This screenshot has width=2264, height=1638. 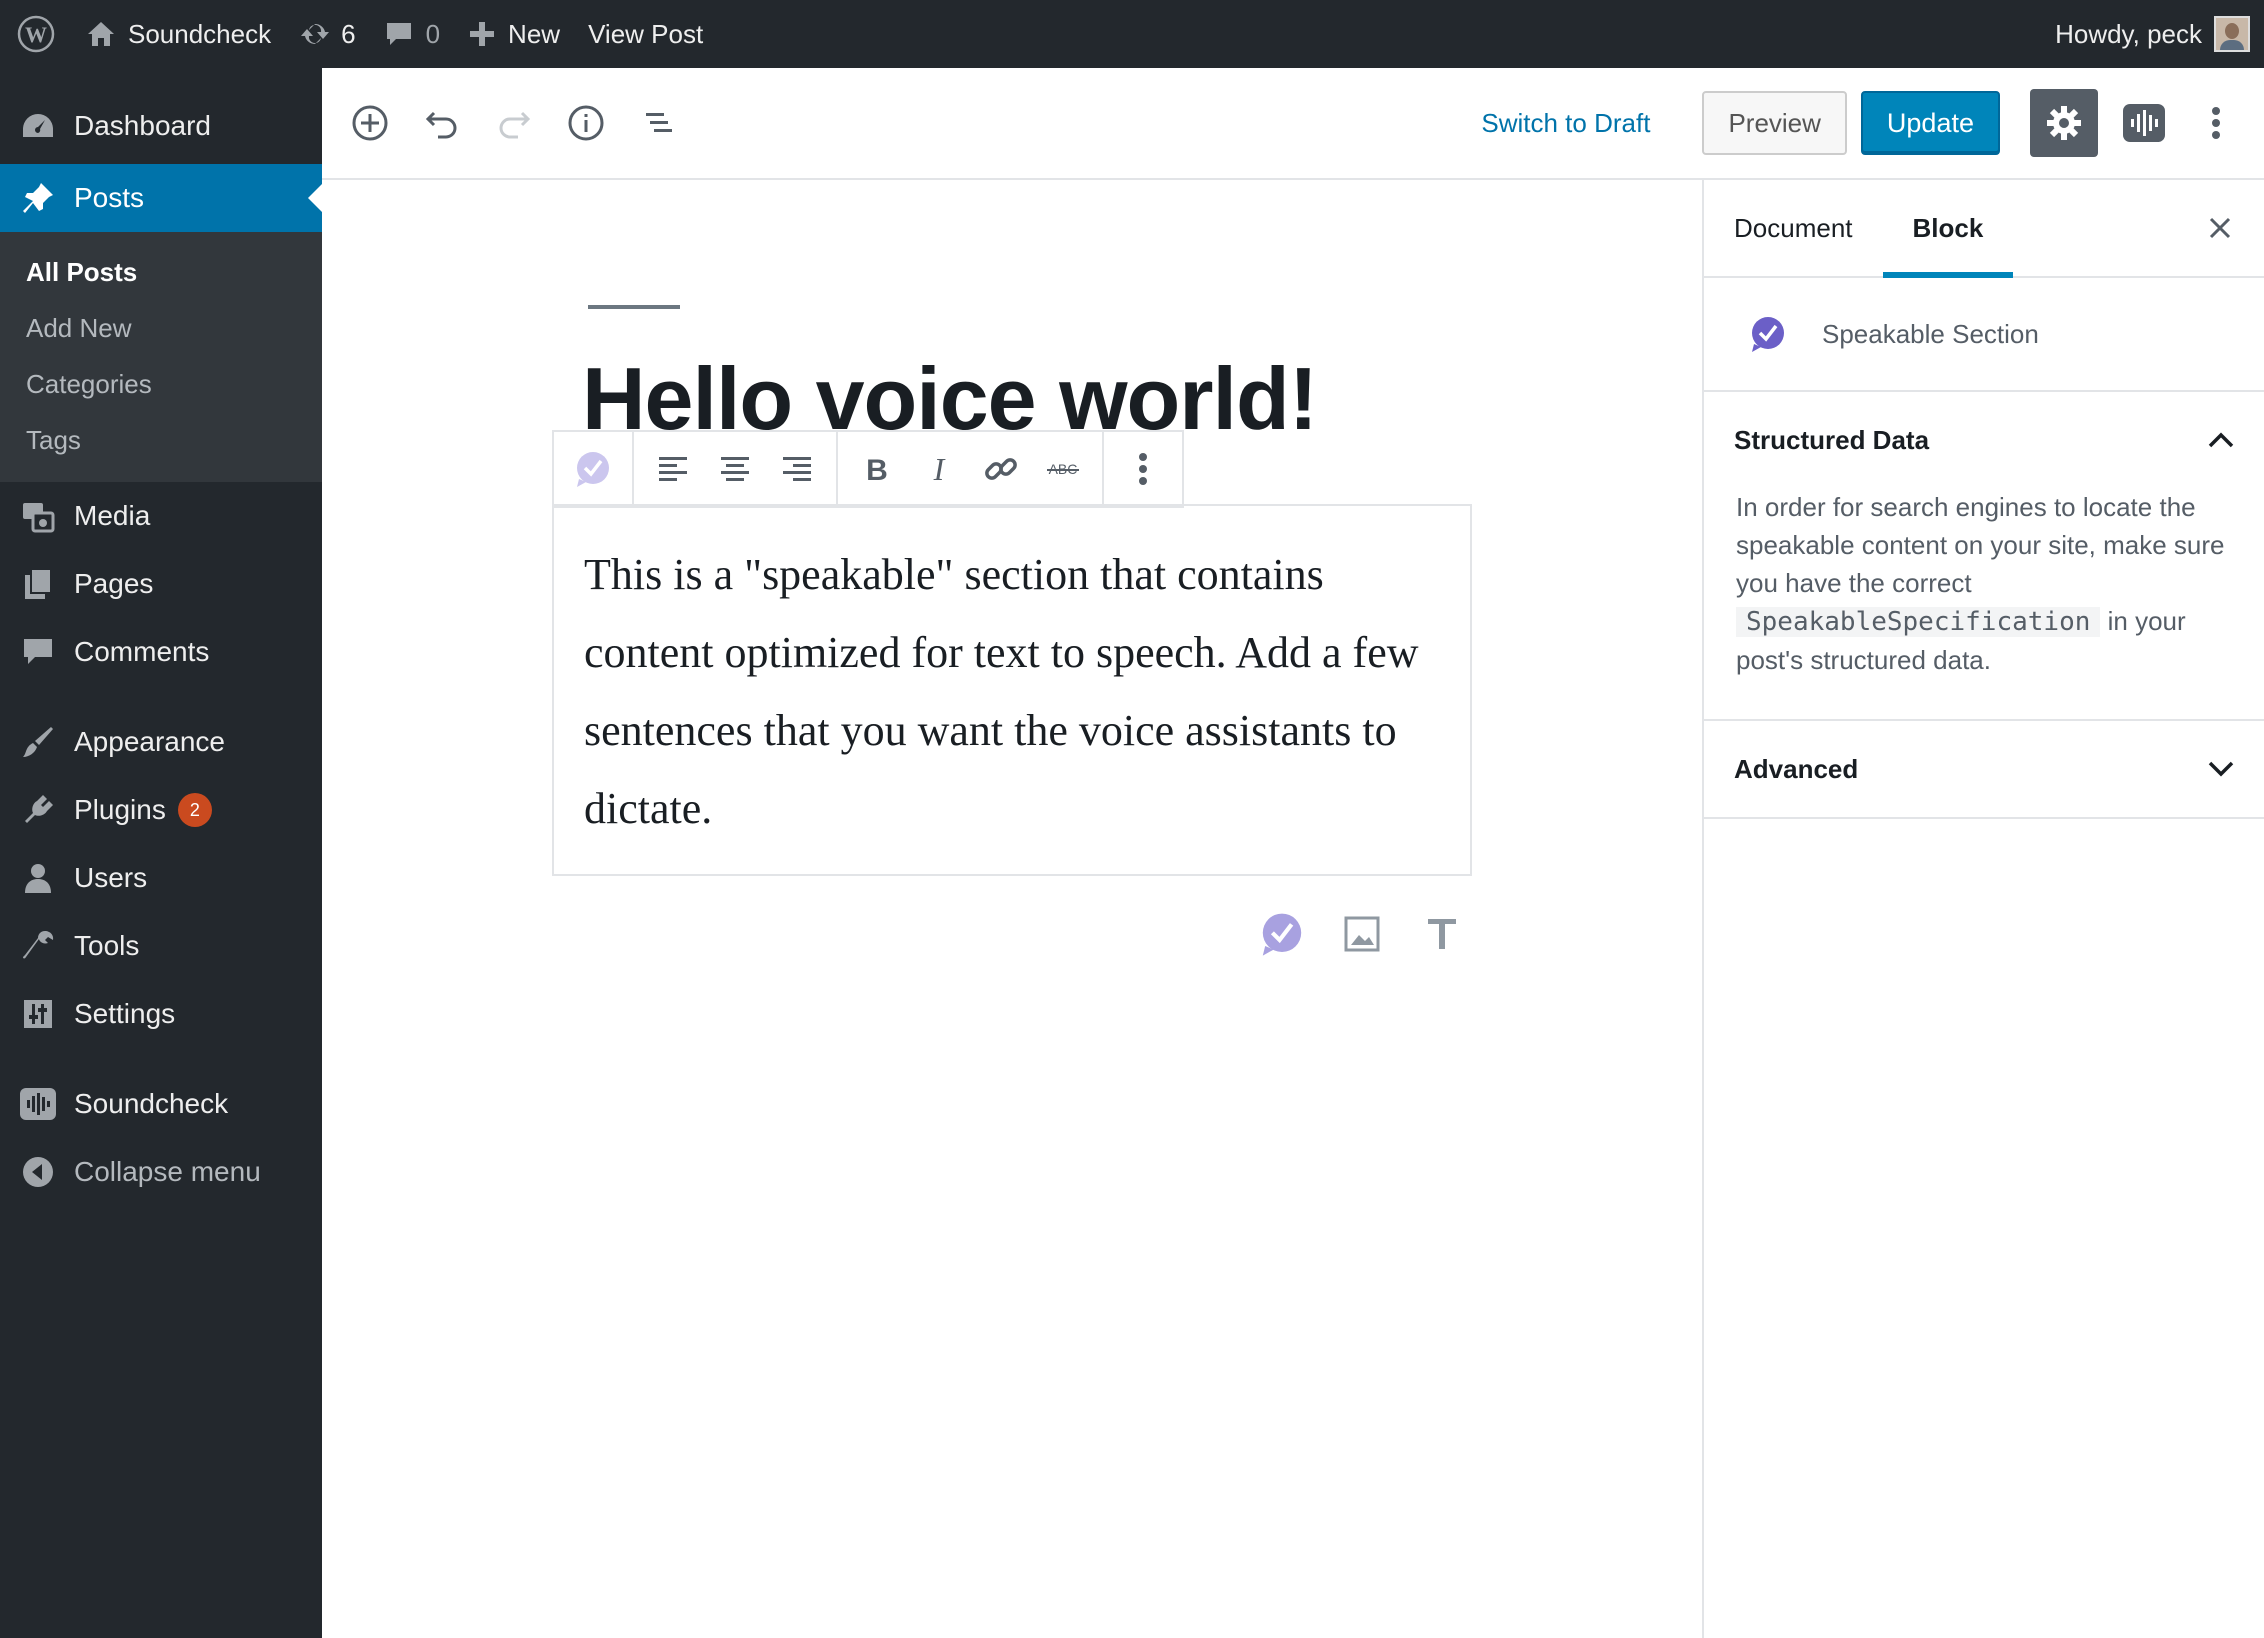 I want to click on sidebar-item-dashboard: Dashboard, so click(x=161, y=126).